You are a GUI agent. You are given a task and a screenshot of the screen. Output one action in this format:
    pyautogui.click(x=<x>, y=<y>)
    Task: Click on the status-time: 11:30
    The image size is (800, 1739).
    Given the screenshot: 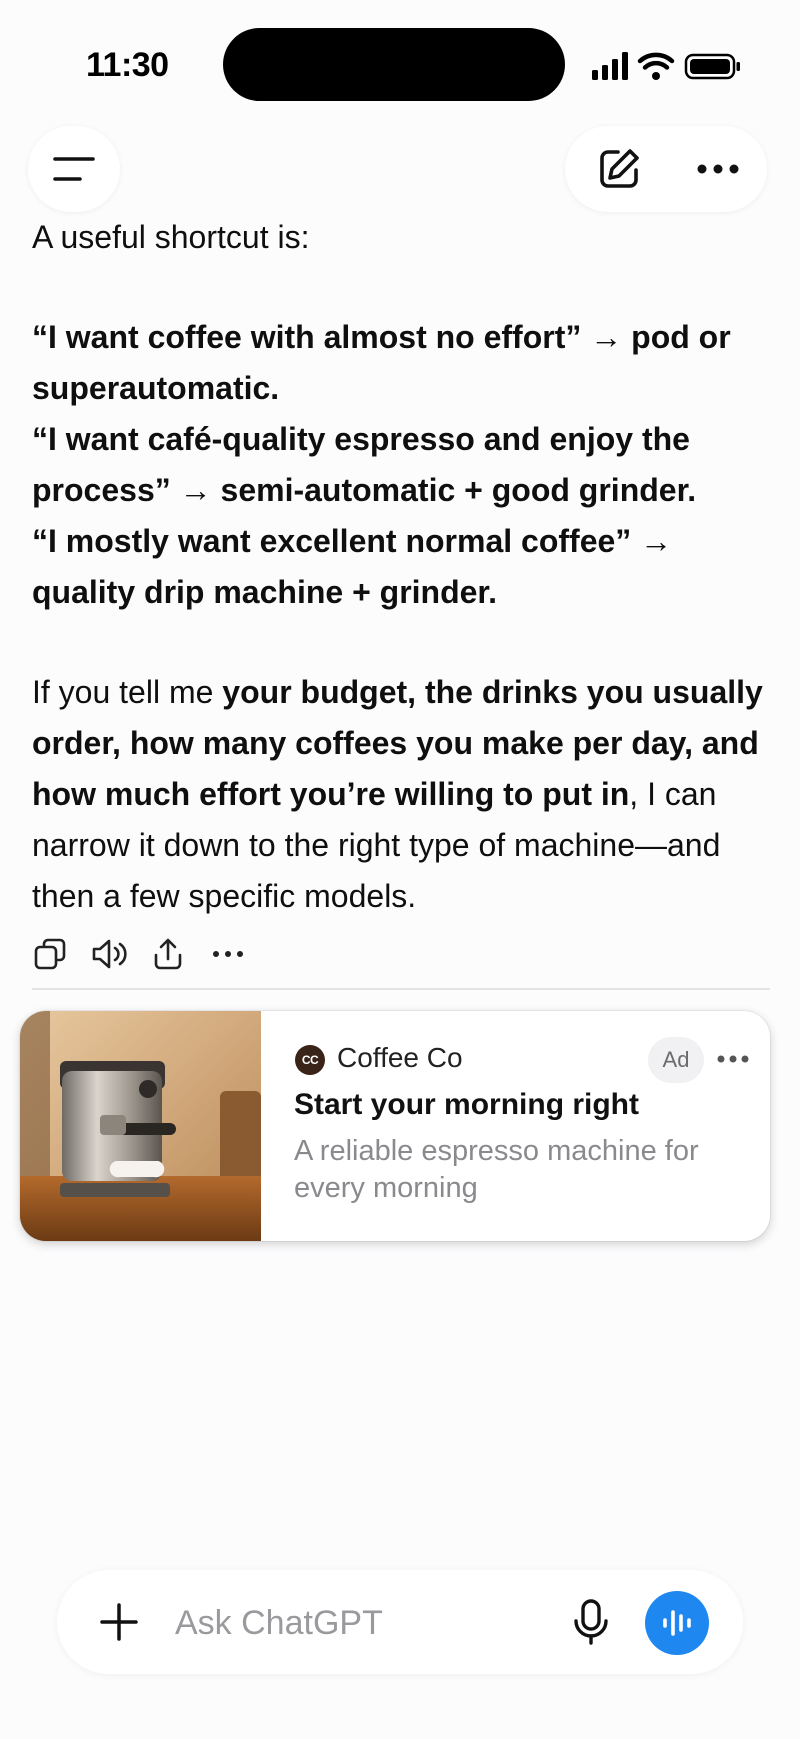 What is the action you would take?
    pyautogui.click(x=127, y=65)
    